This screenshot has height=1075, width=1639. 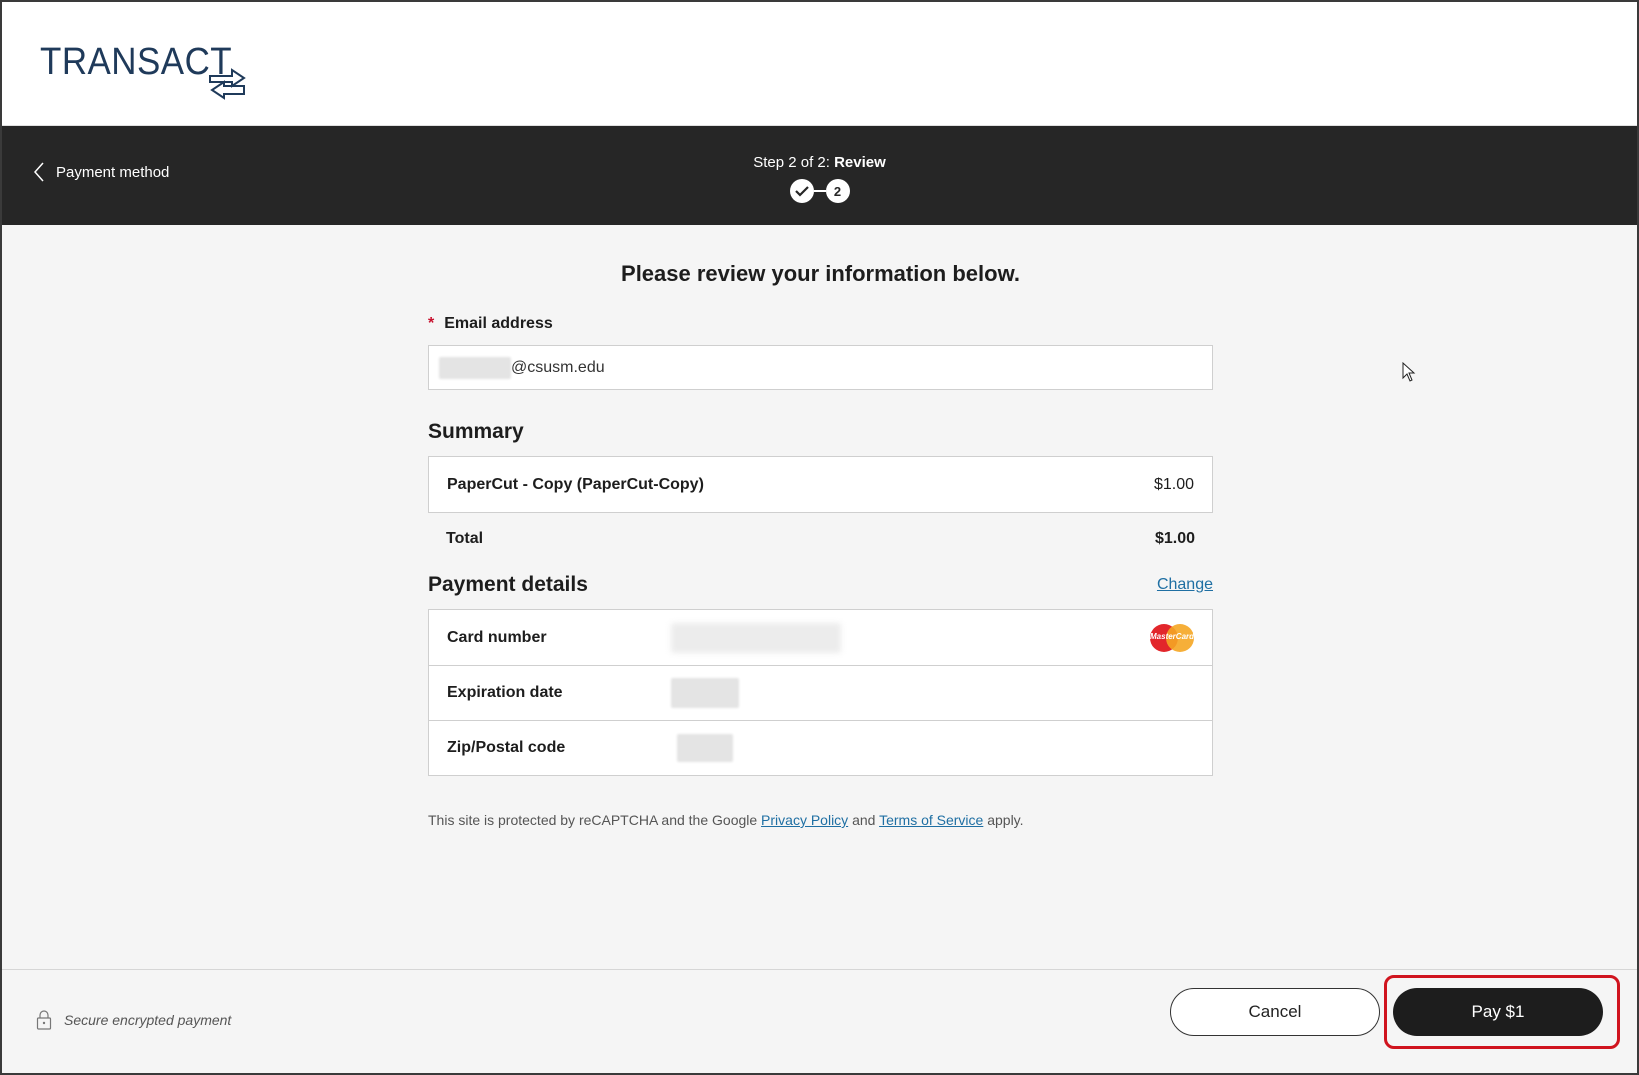 What do you see at coordinates (1174, 538) in the screenshot?
I see `total-amount: $1.00` at bounding box center [1174, 538].